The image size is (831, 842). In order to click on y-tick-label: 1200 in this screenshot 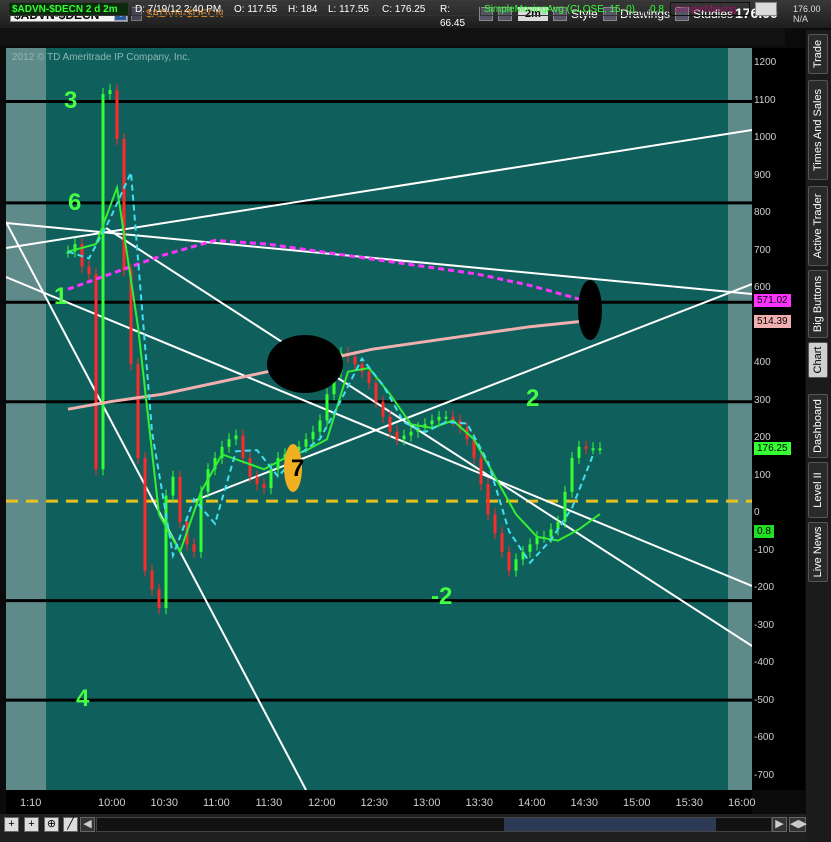, I will do `click(765, 62)`.